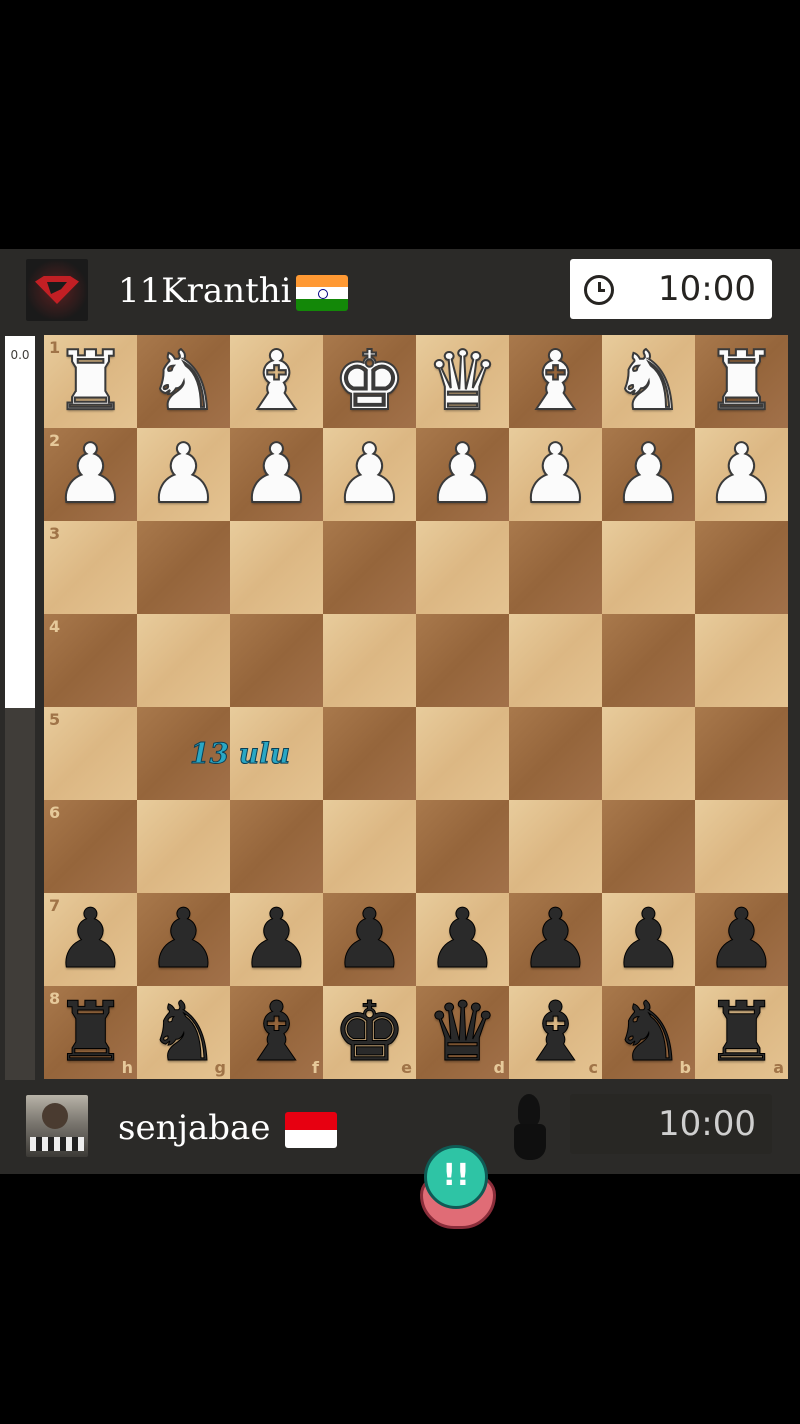 The height and width of the screenshot is (1424, 800). I want to click on board-square: ♛, so click(462, 381).